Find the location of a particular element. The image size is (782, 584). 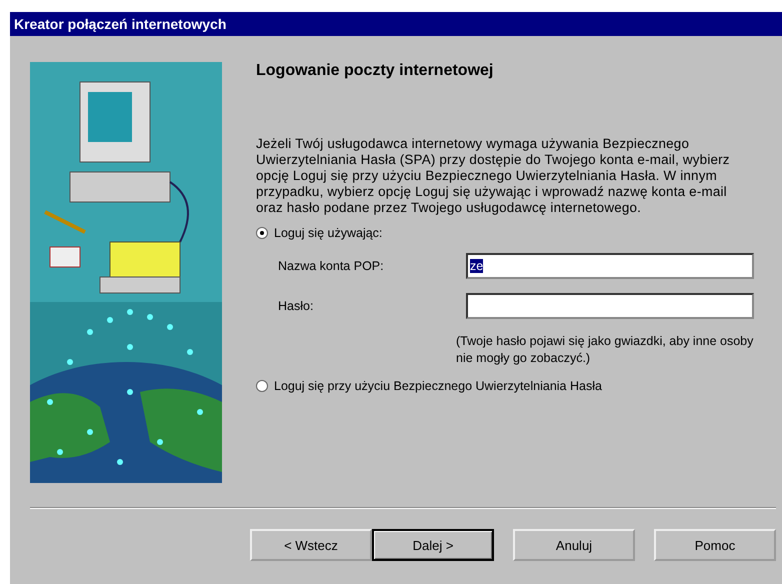

window-title: Kreator połączeń internetowych is located at coordinates (120, 24).